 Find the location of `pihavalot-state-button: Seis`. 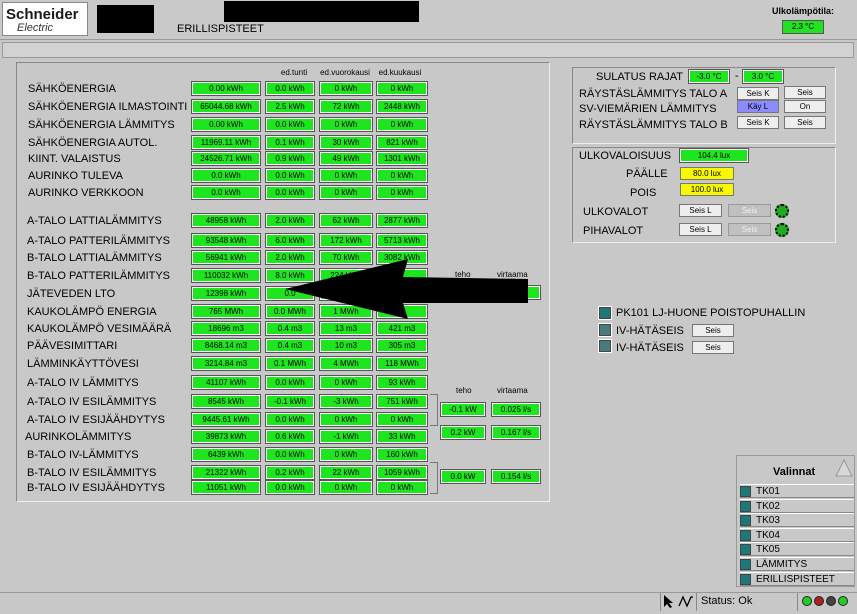

pihavalot-state-button: Seis is located at coordinates (749, 229).